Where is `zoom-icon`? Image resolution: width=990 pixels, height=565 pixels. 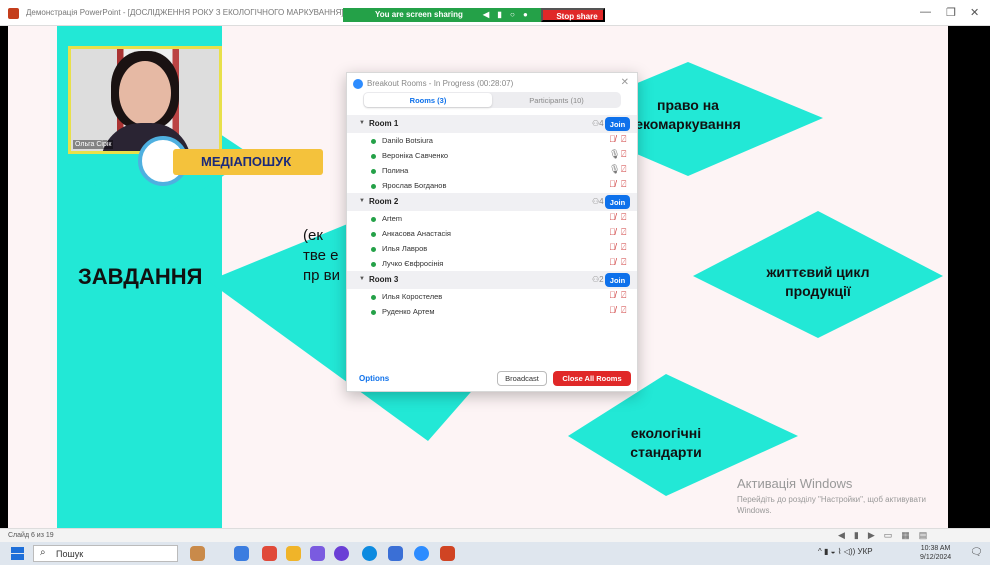
zoom-icon is located at coordinates (421, 553).